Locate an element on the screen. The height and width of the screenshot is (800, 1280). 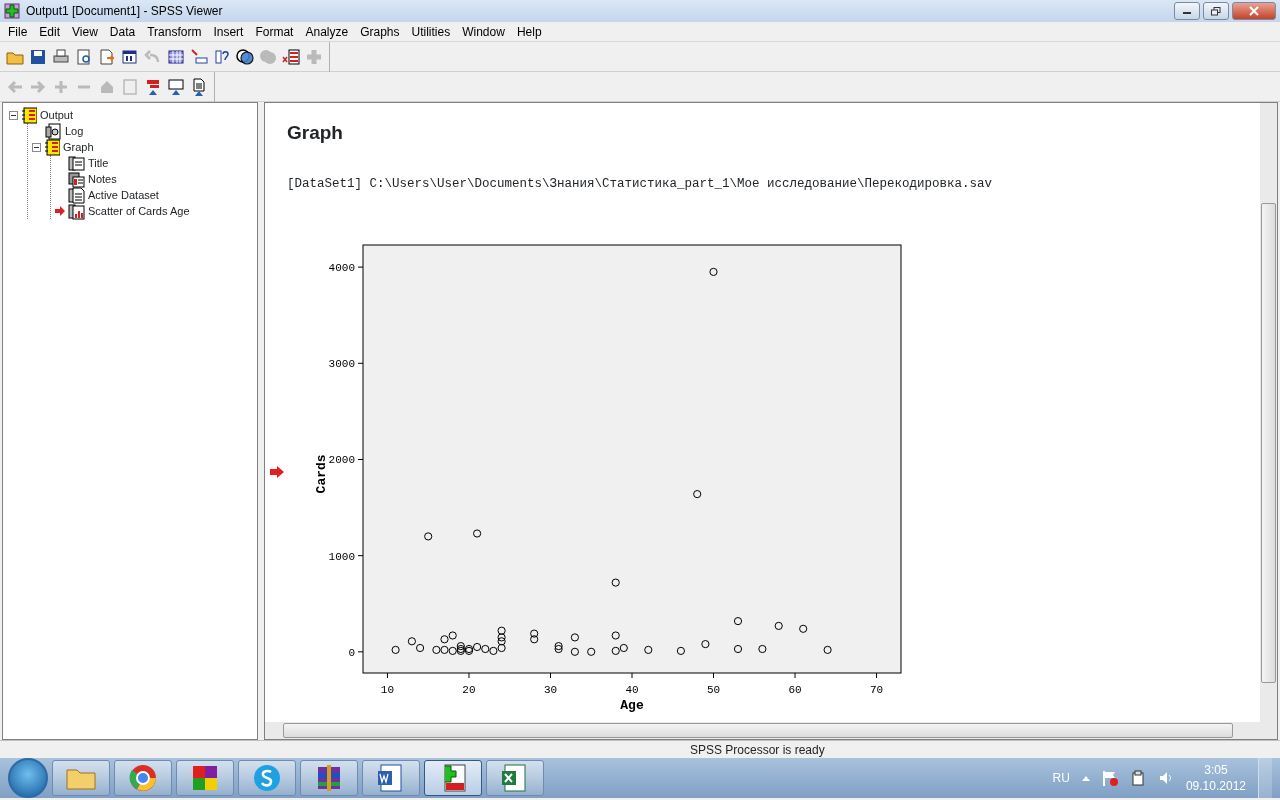
menu-item: Help is located at coordinates (529, 31).